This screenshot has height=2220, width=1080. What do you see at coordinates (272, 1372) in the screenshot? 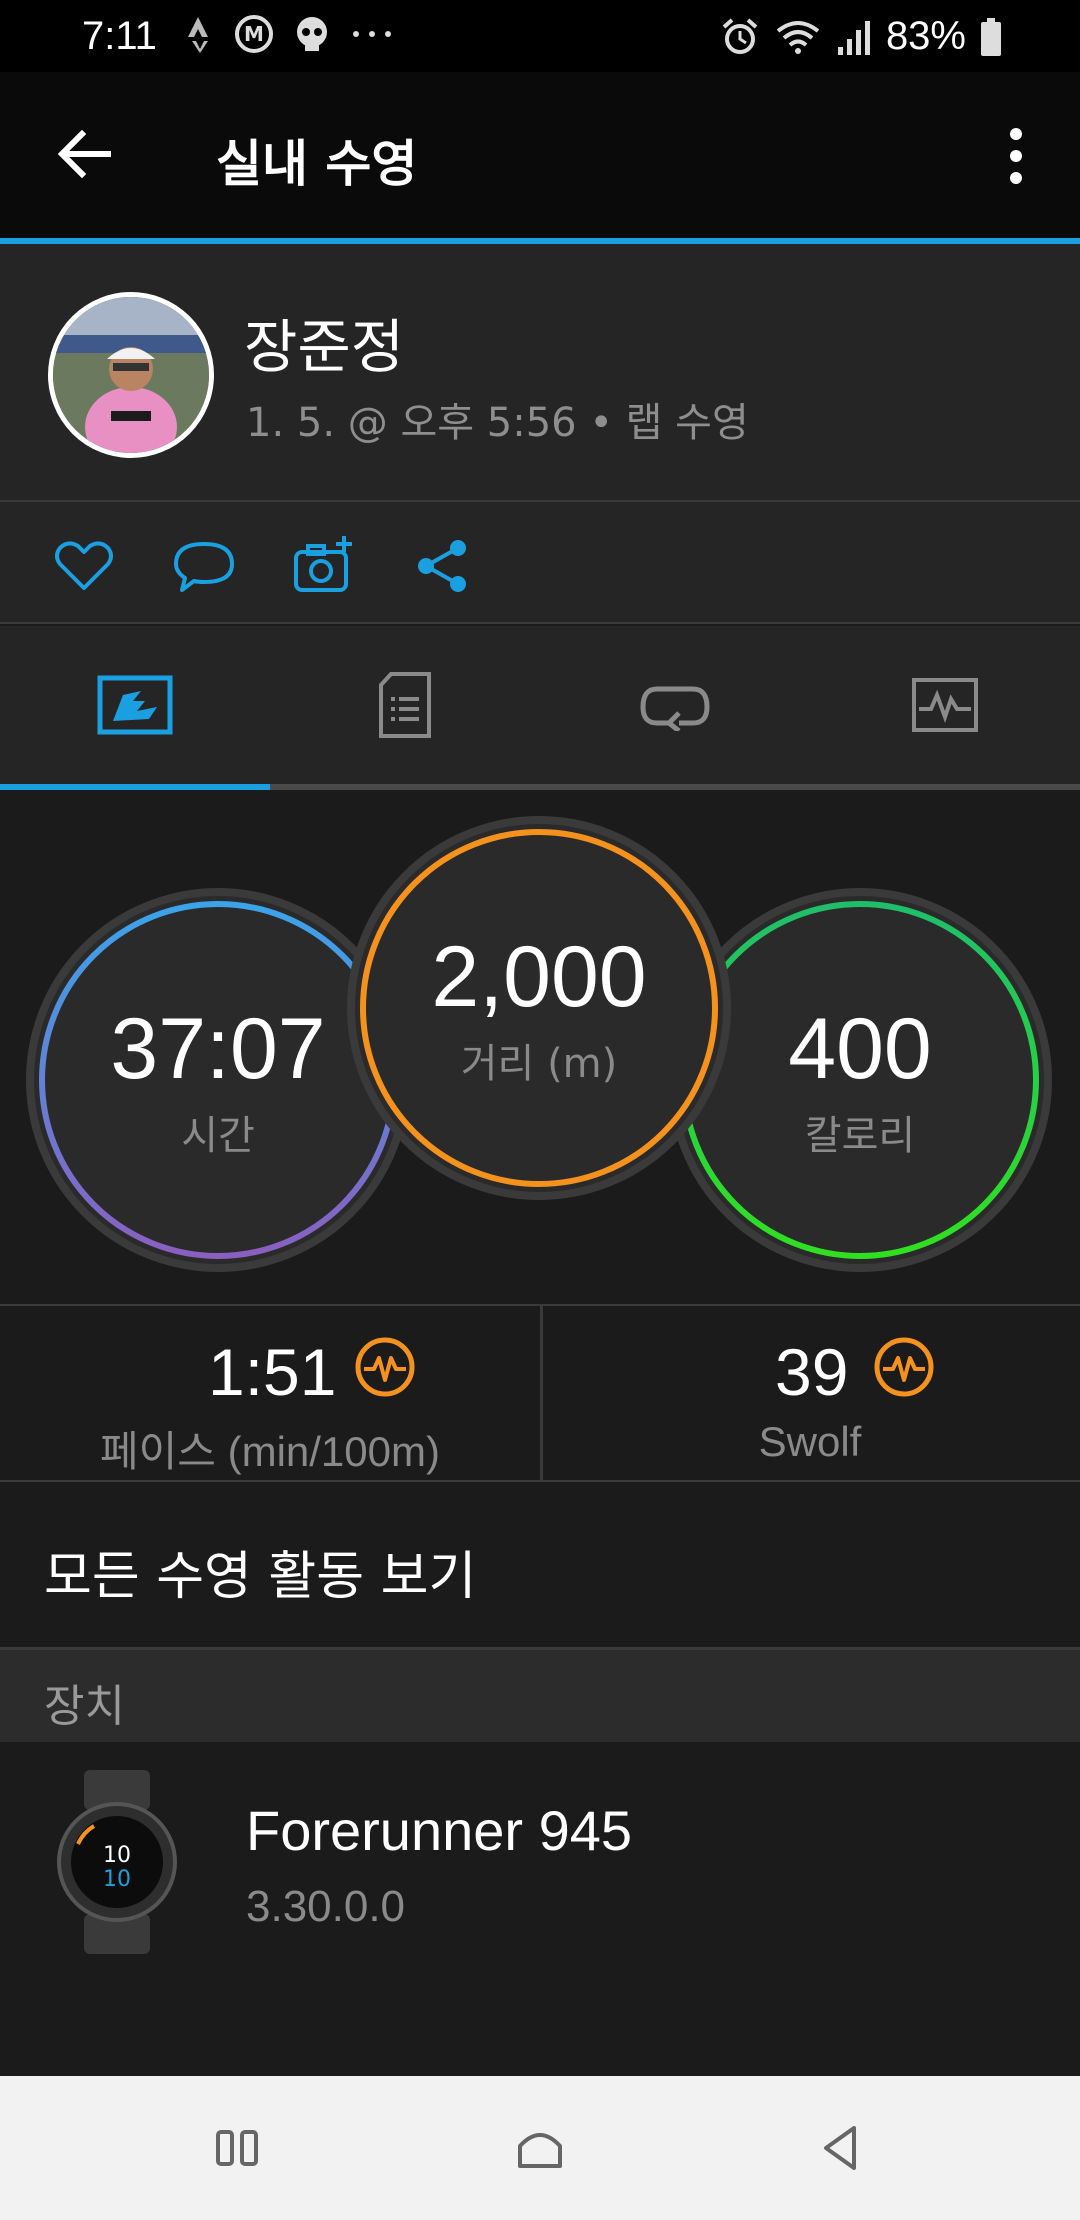
I see `pace-value: 1:51` at bounding box center [272, 1372].